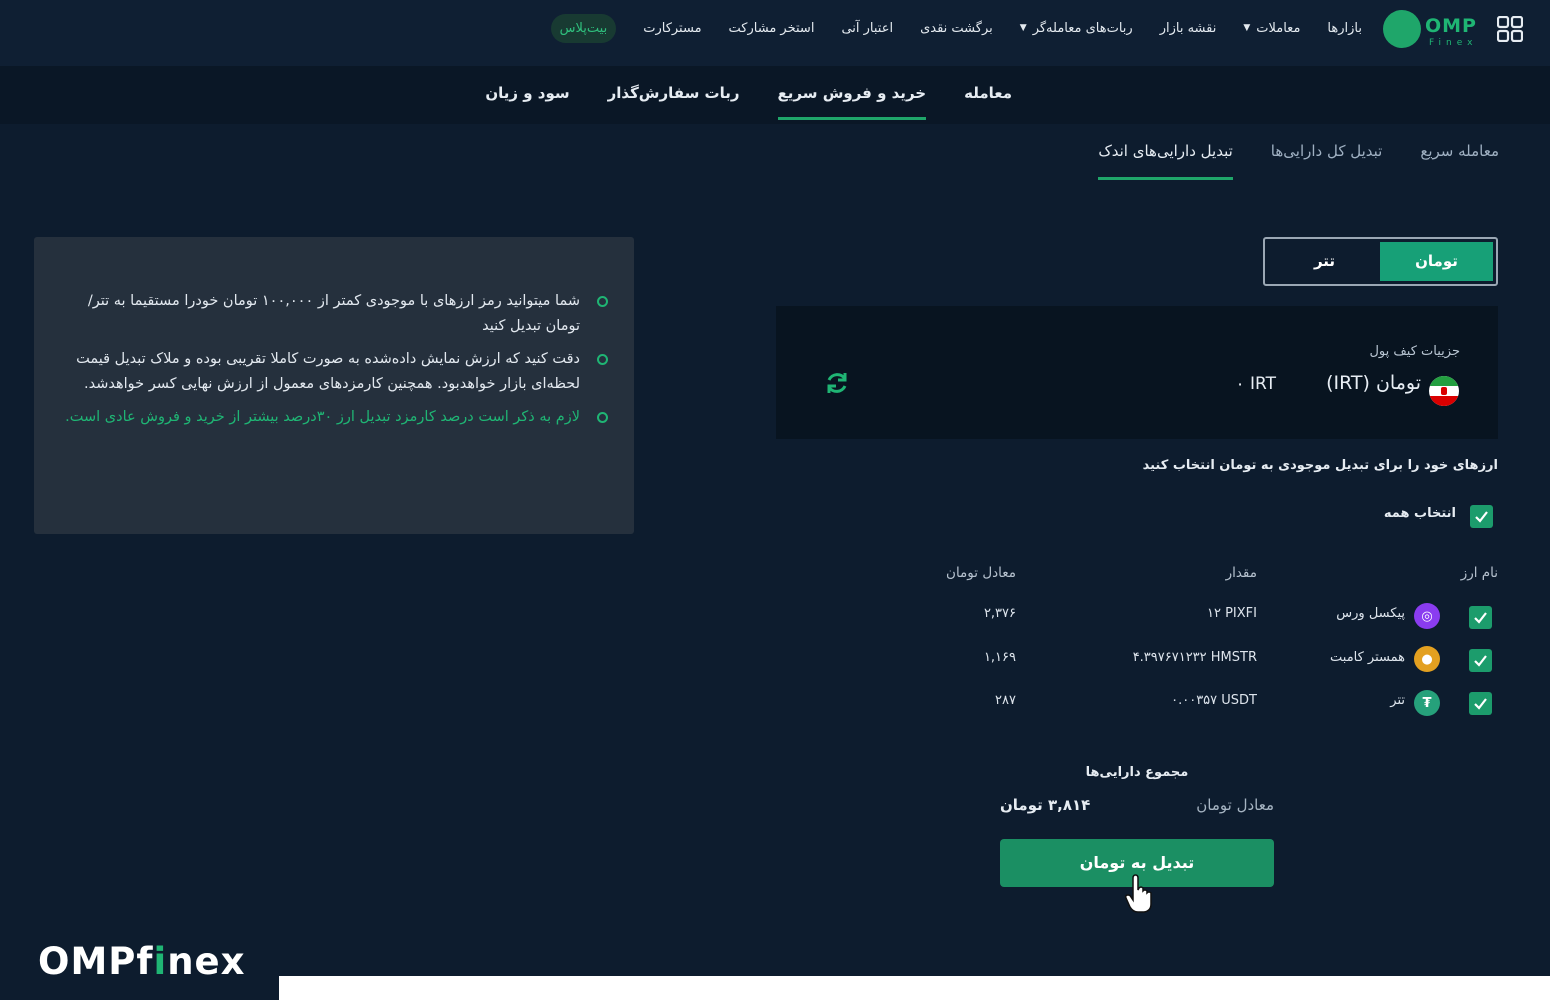 The height and width of the screenshot is (1000, 1550). I want to click on refresh-icon, so click(837, 383).